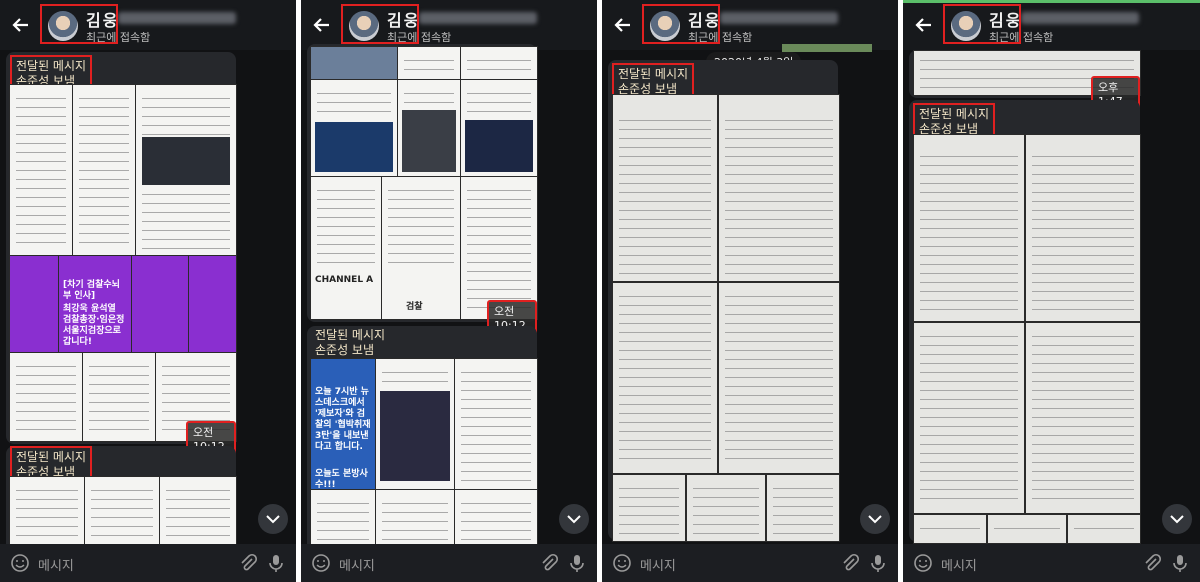  Describe the element at coordinates (414, 307) in the screenshot. I see `tile-text: 검찰` at that location.